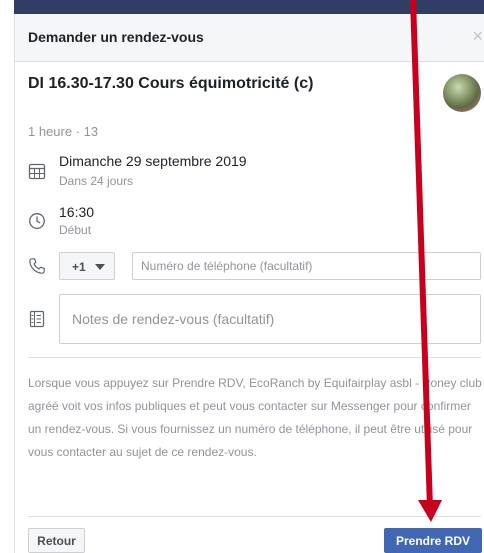  I want to click on back-button: Retour, so click(56, 540).